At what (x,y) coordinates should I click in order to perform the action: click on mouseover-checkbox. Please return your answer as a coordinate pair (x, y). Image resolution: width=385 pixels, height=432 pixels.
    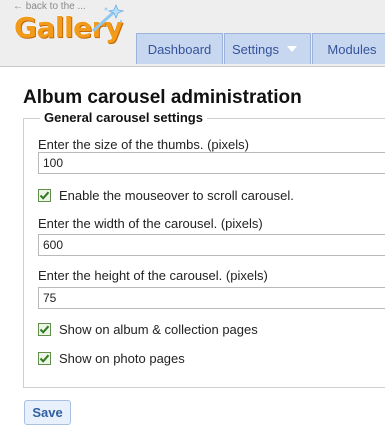
    Looking at the image, I should click on (44, 195).